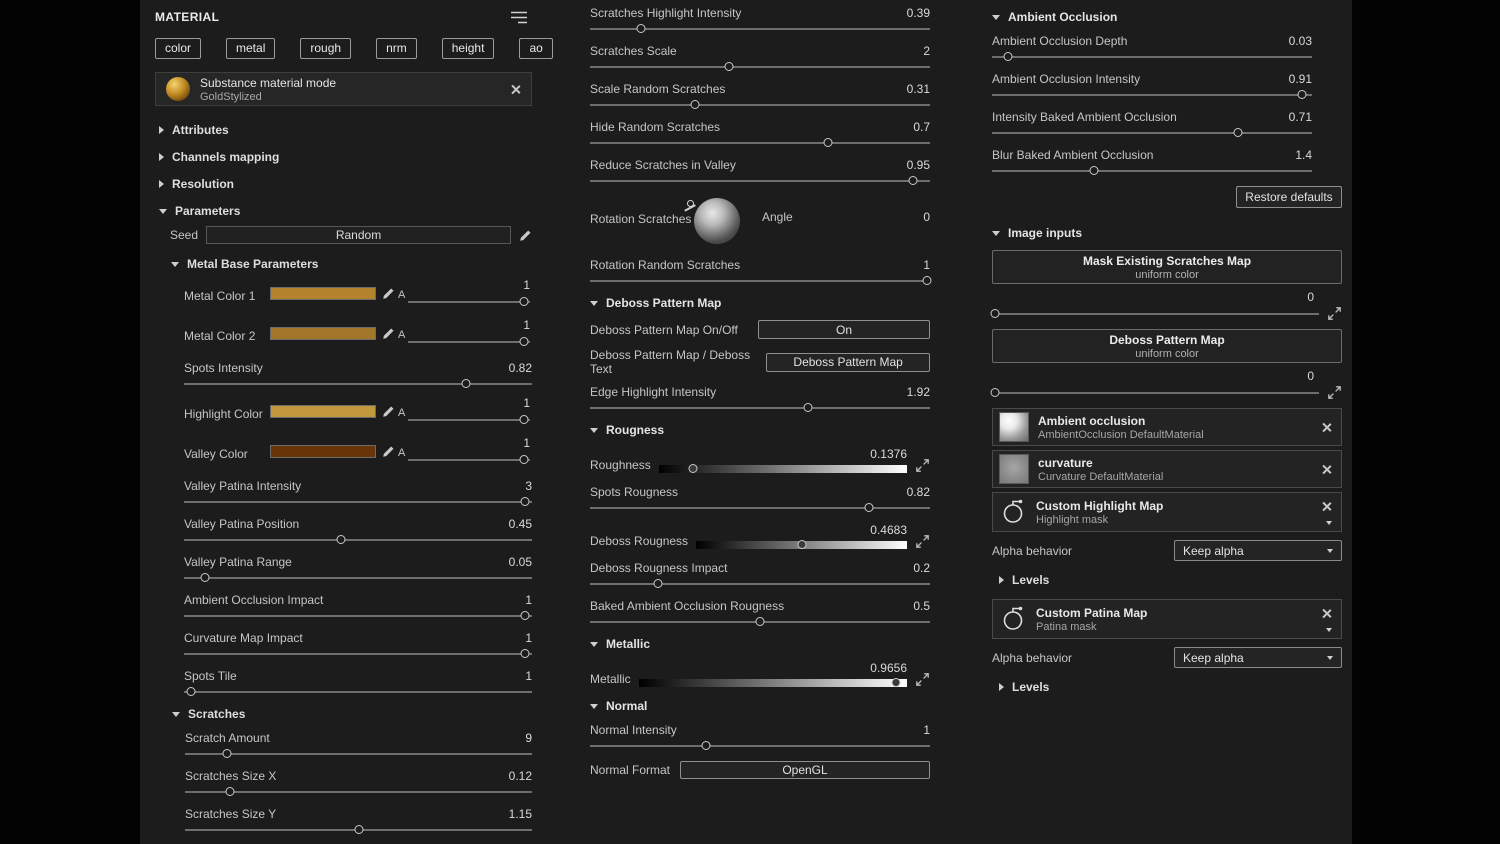 The width and height of the screenshot is (1500, 844). Describe the element at coordinates (326, 48) in the screenshot. I see `channel-button: rough` at that location.